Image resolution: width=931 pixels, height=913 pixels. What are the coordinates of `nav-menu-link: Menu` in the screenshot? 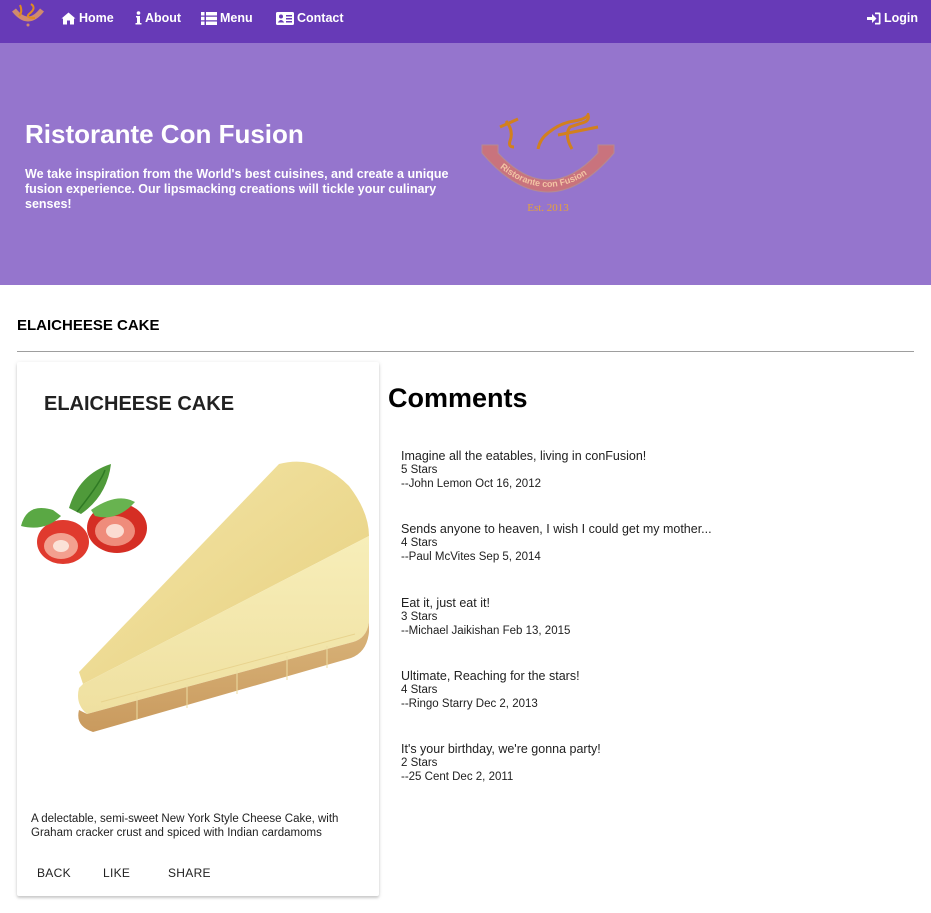 It's located at (227, 18).